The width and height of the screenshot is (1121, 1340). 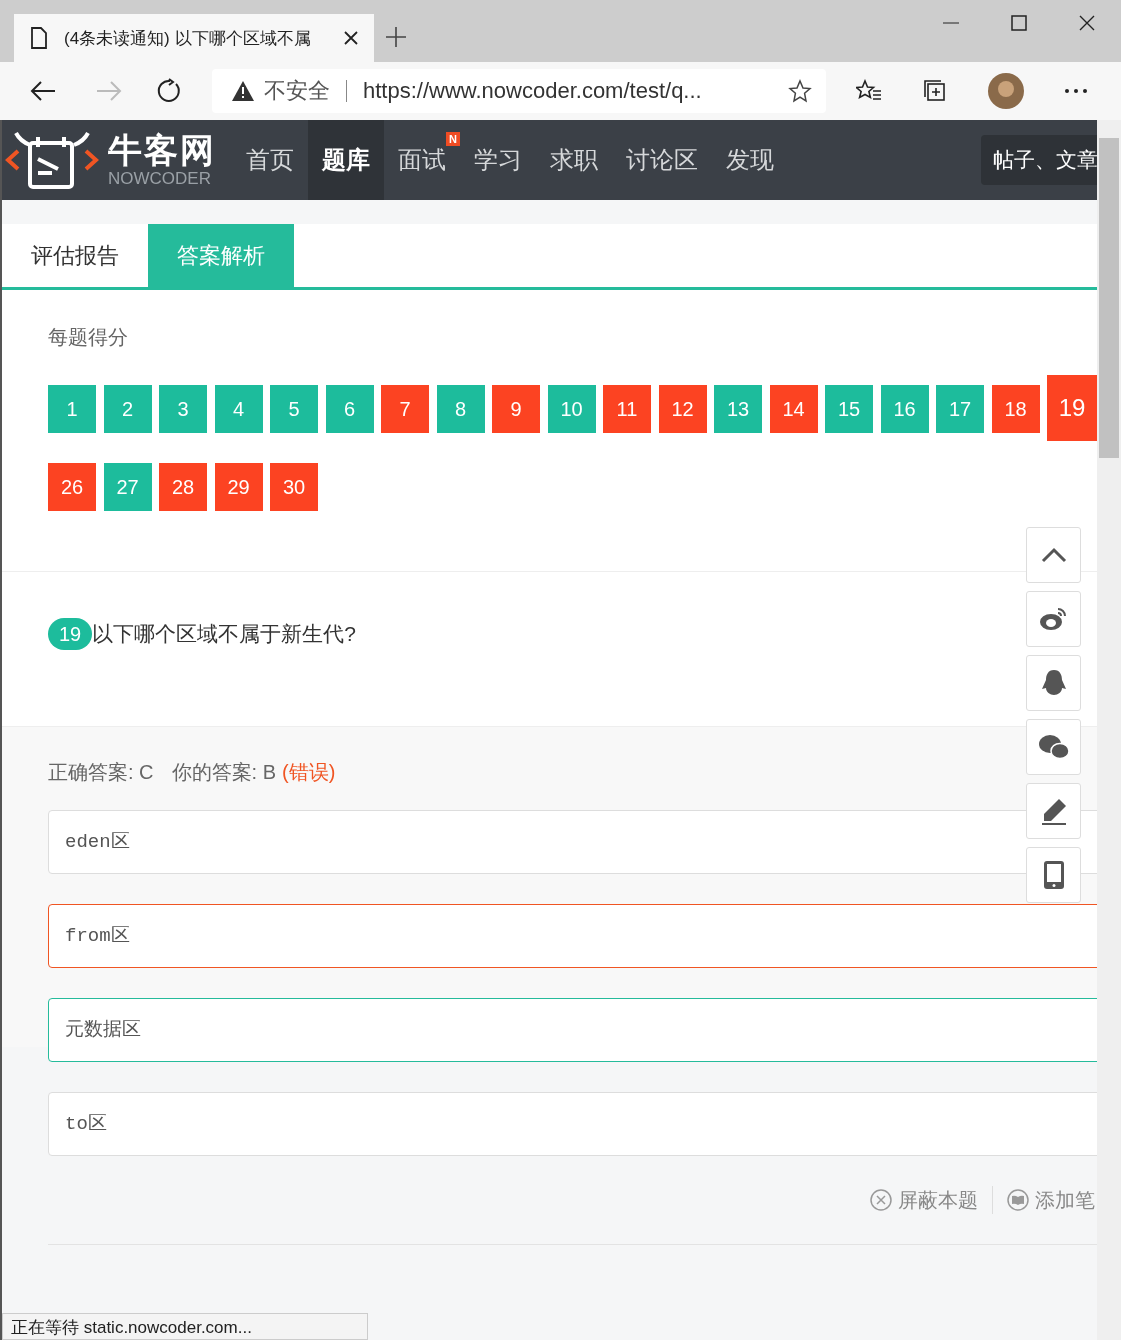 What do you see at coordinates (160, 179) in the screenshot?
I see `site-logo-subtitle: NOWCODER` at bounding box center [160, 179].